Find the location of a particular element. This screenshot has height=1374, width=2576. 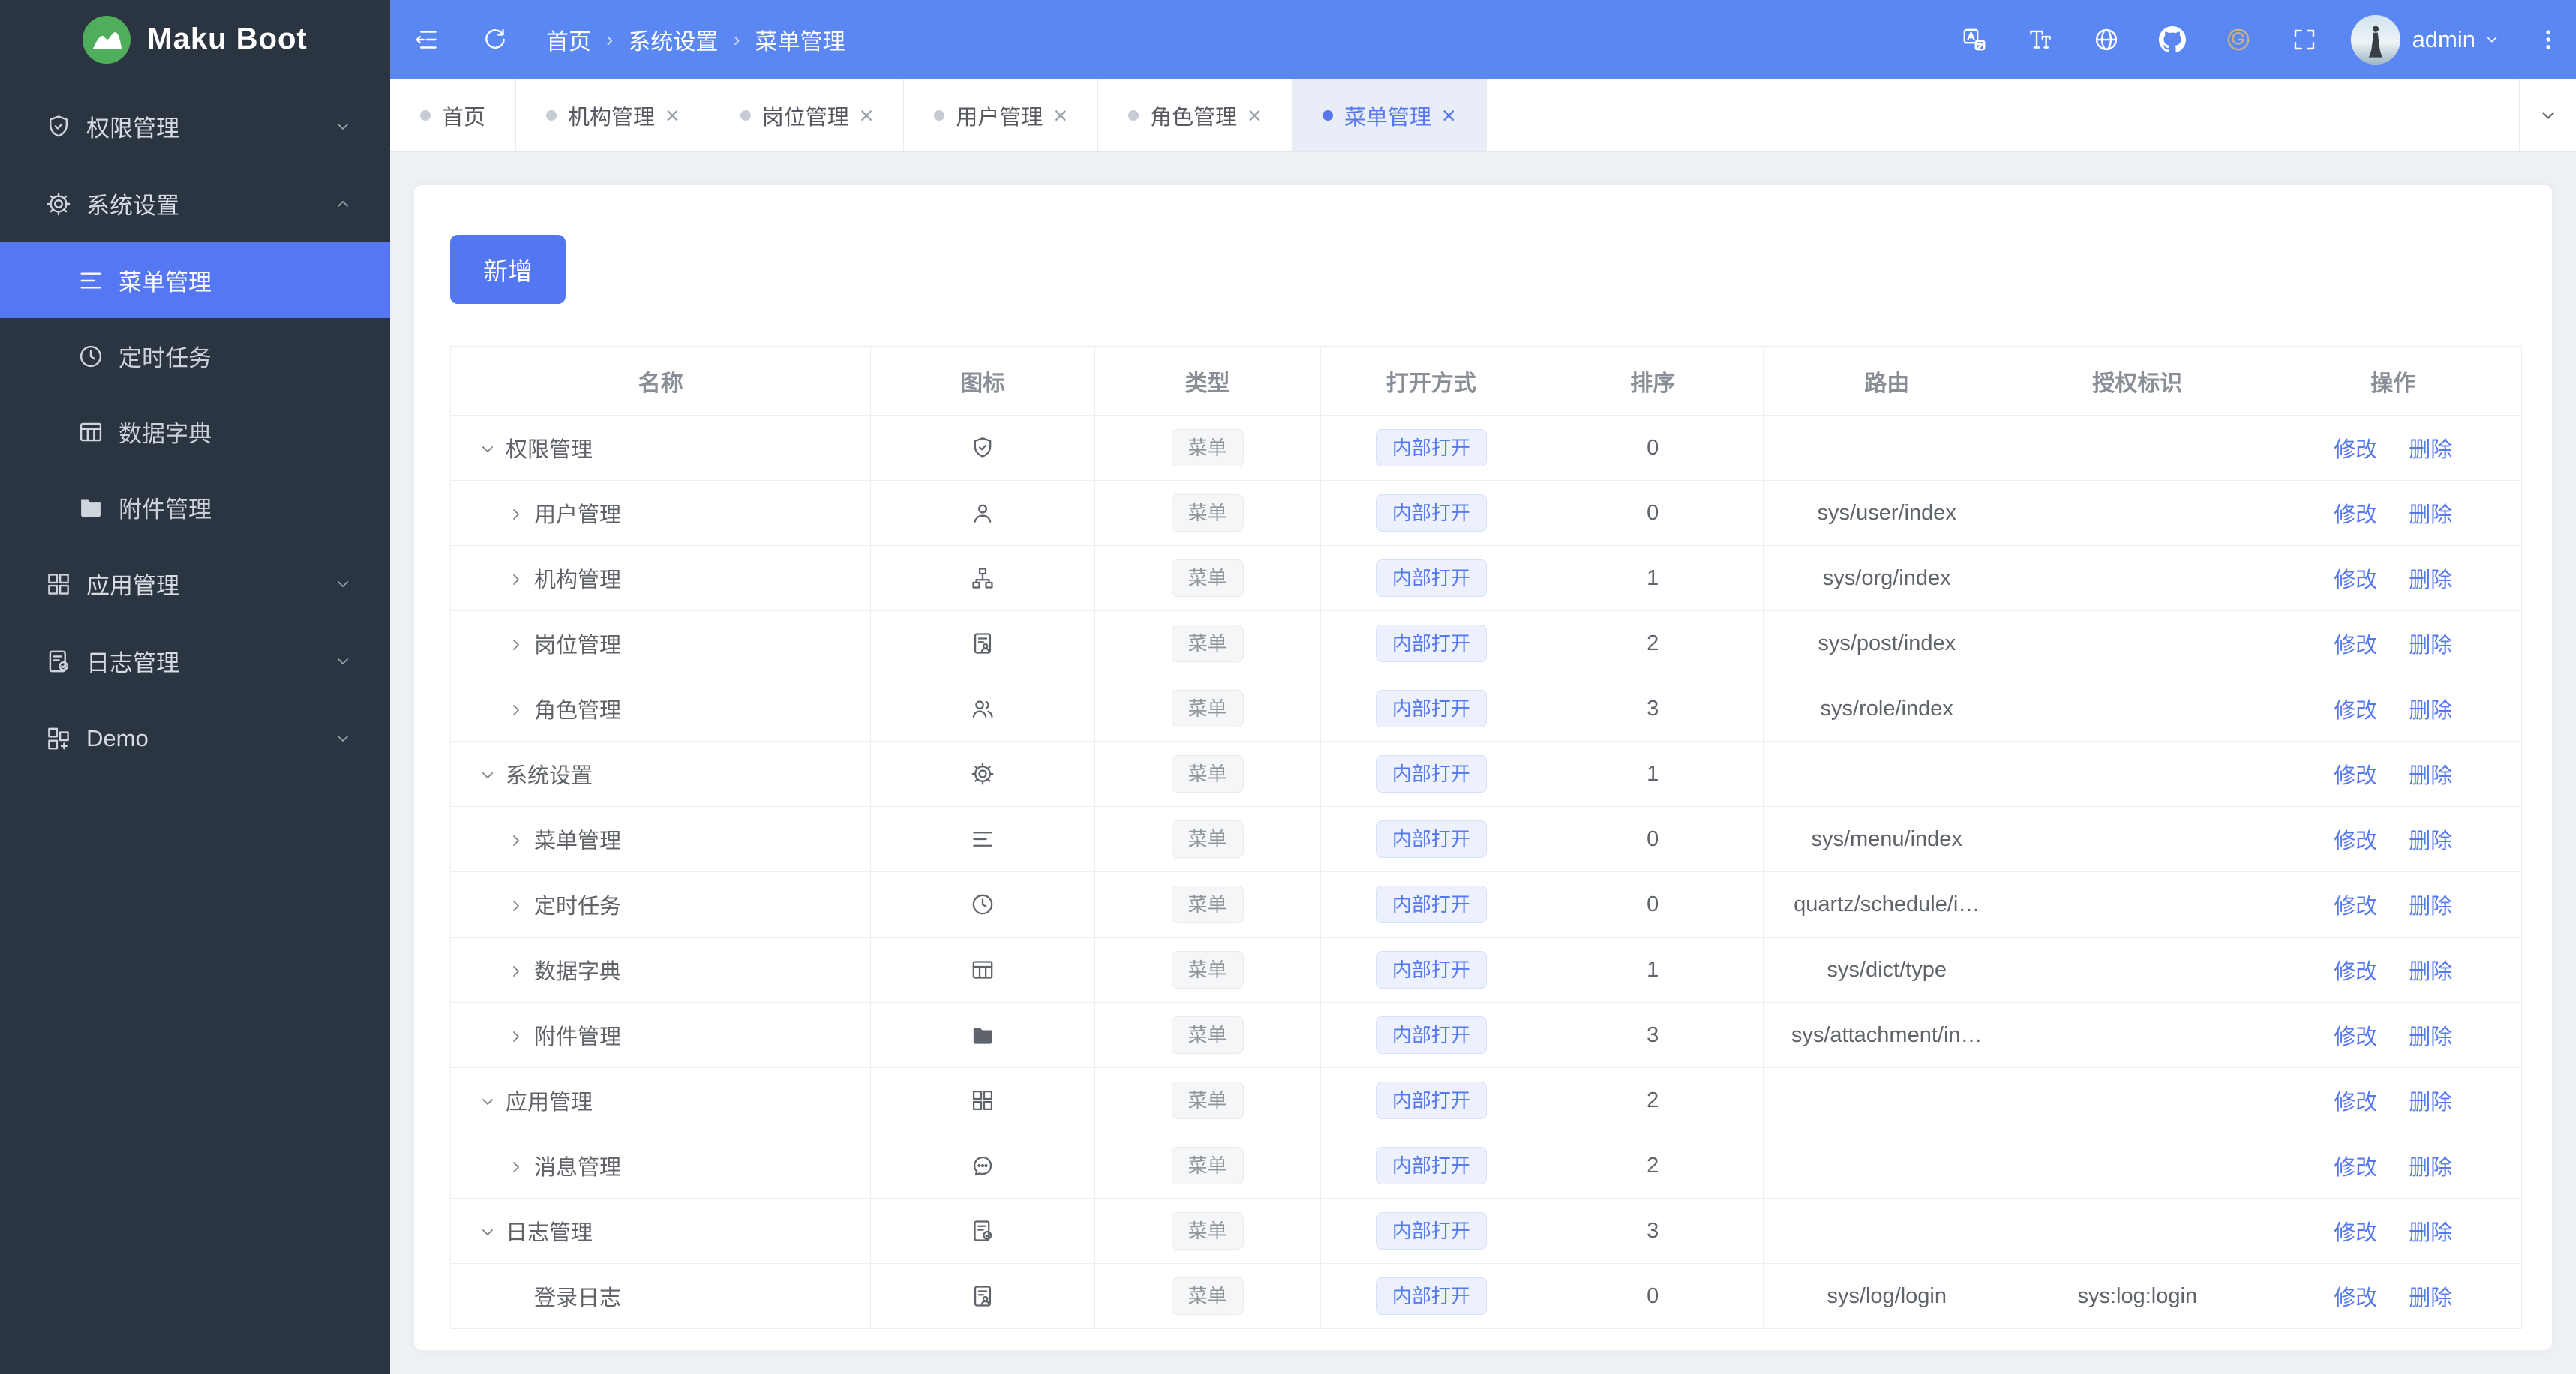

gitee-icon is located at coordinates (2238, 39).